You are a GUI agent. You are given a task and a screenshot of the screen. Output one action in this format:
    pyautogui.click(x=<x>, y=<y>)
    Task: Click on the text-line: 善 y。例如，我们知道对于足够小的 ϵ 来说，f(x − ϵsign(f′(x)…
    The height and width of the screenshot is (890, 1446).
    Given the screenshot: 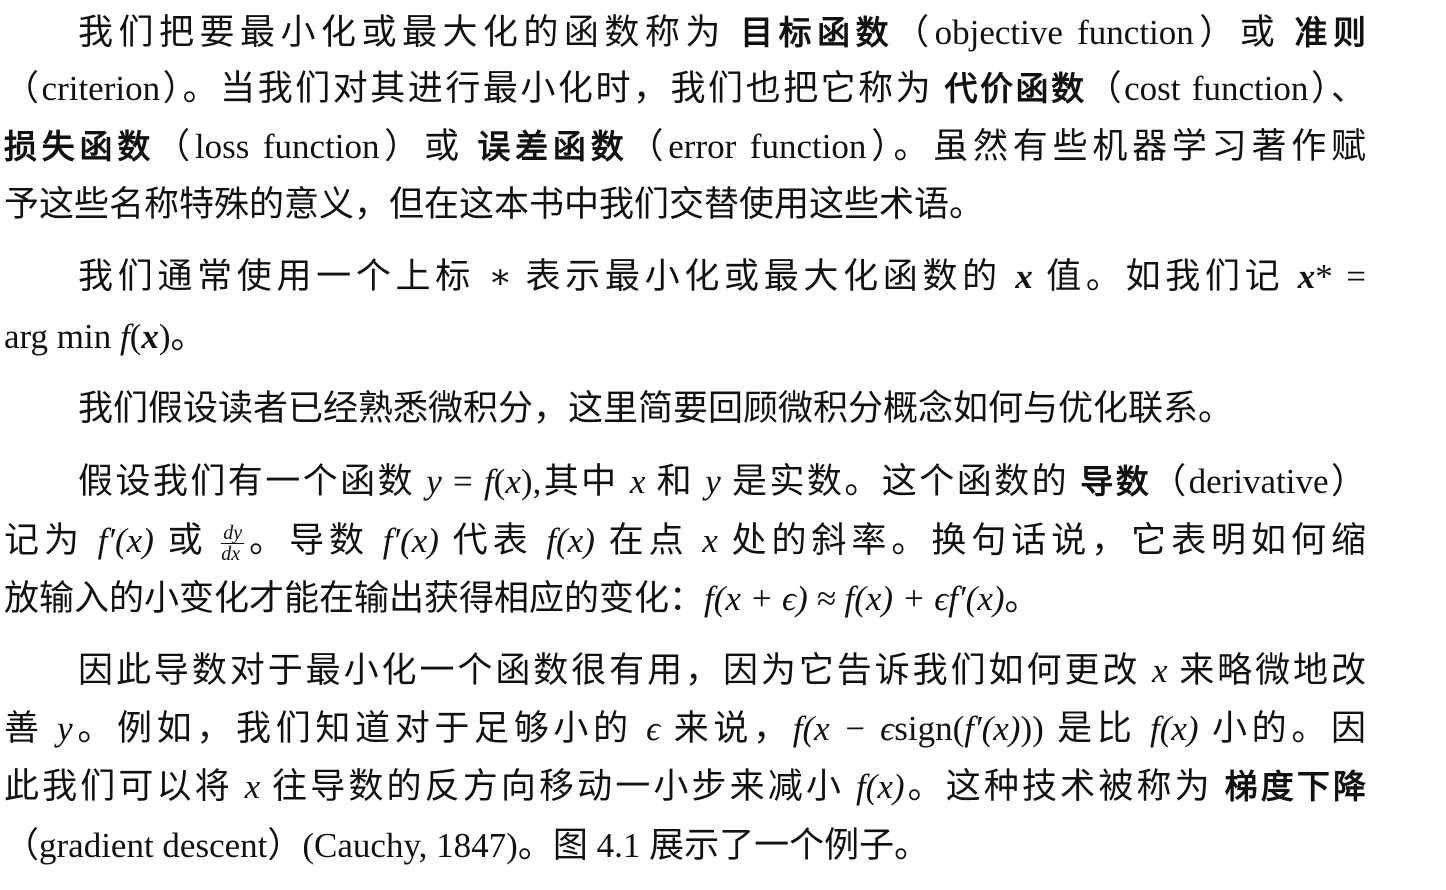 What is the action you would take?
    pyautogui.click(x=685, y=729)
    